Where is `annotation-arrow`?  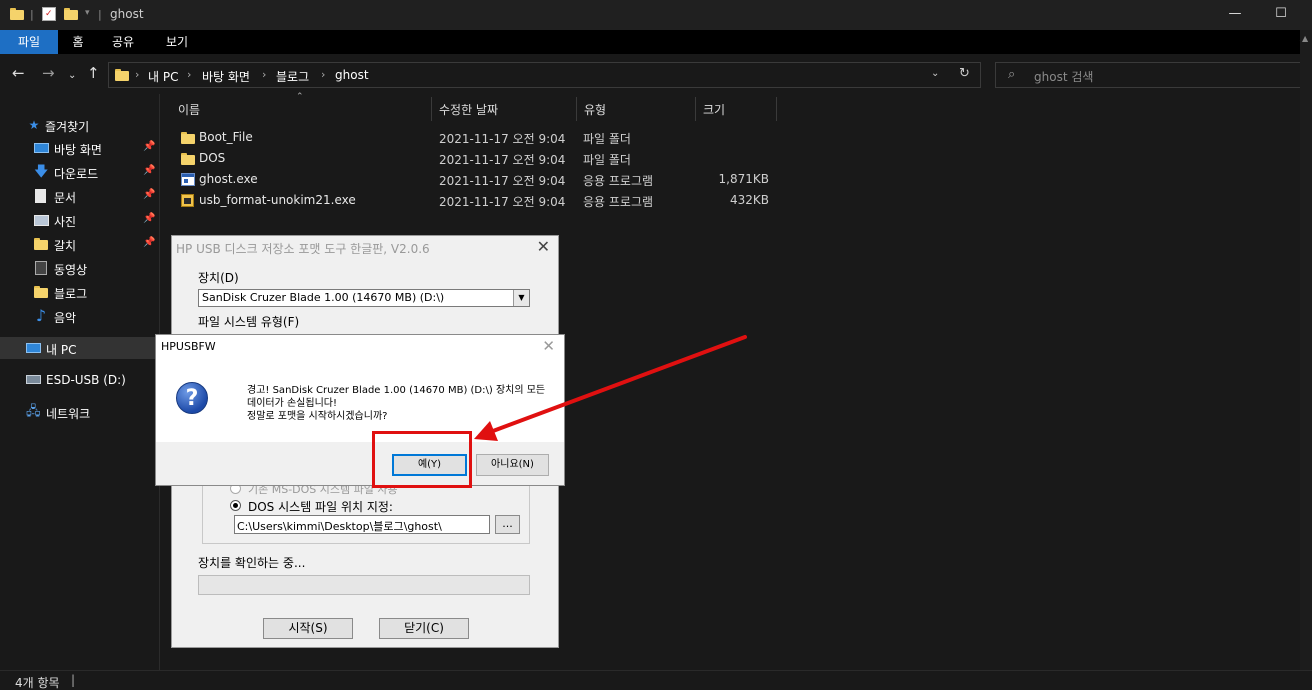 annotation-arrow is located at coordinates (610, 388).